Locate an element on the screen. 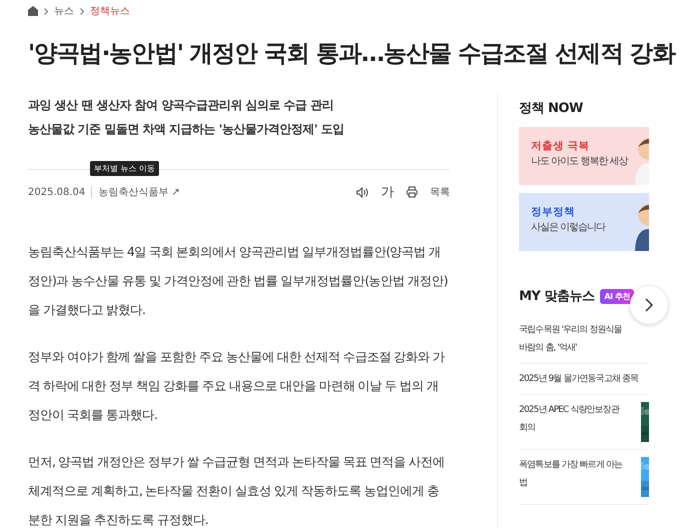 This screenshot has width=683, height=528. tooltip: 부처별 뉴스 이동 is located at coordinates (125, 168).